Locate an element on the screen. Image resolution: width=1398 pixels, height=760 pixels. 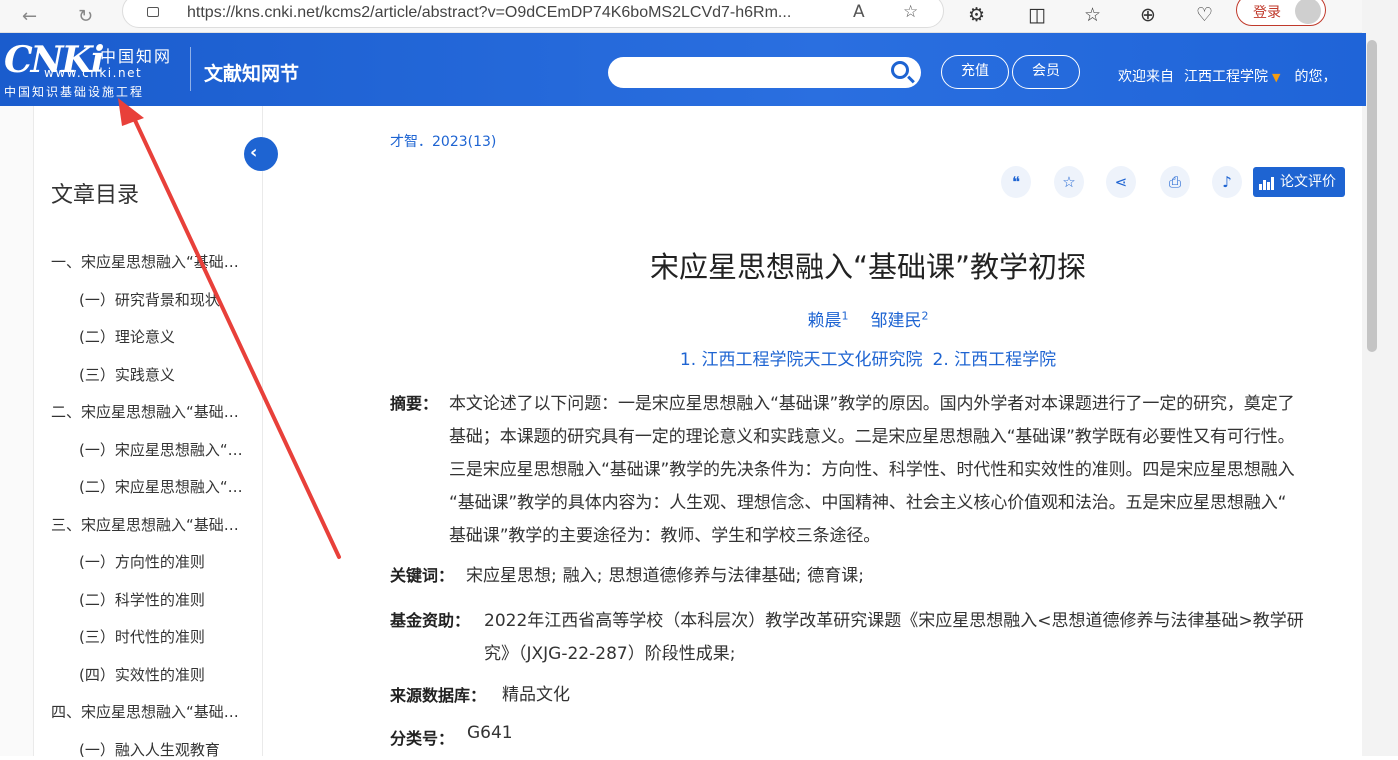
refresh-icon: ↻ is located at coordinates (85, 16).